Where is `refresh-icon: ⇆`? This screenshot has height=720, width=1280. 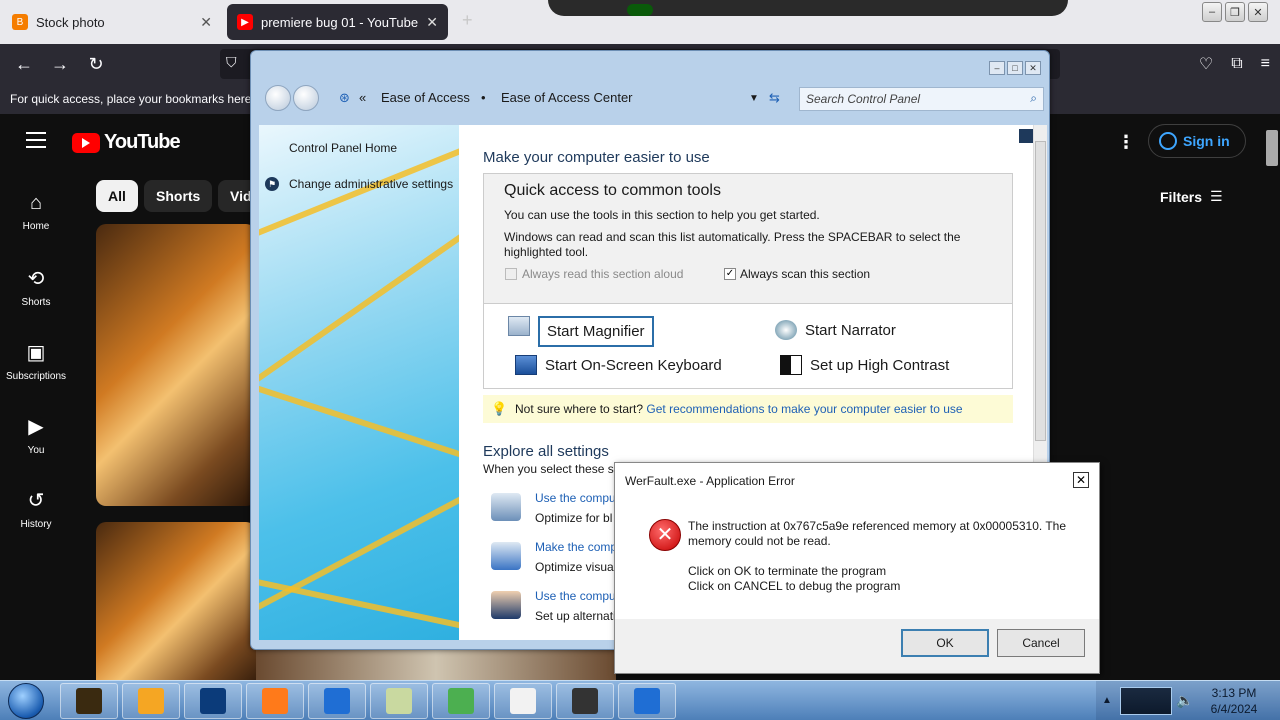 refresh-icon: ⇆ is located at coordinates (774, 98).